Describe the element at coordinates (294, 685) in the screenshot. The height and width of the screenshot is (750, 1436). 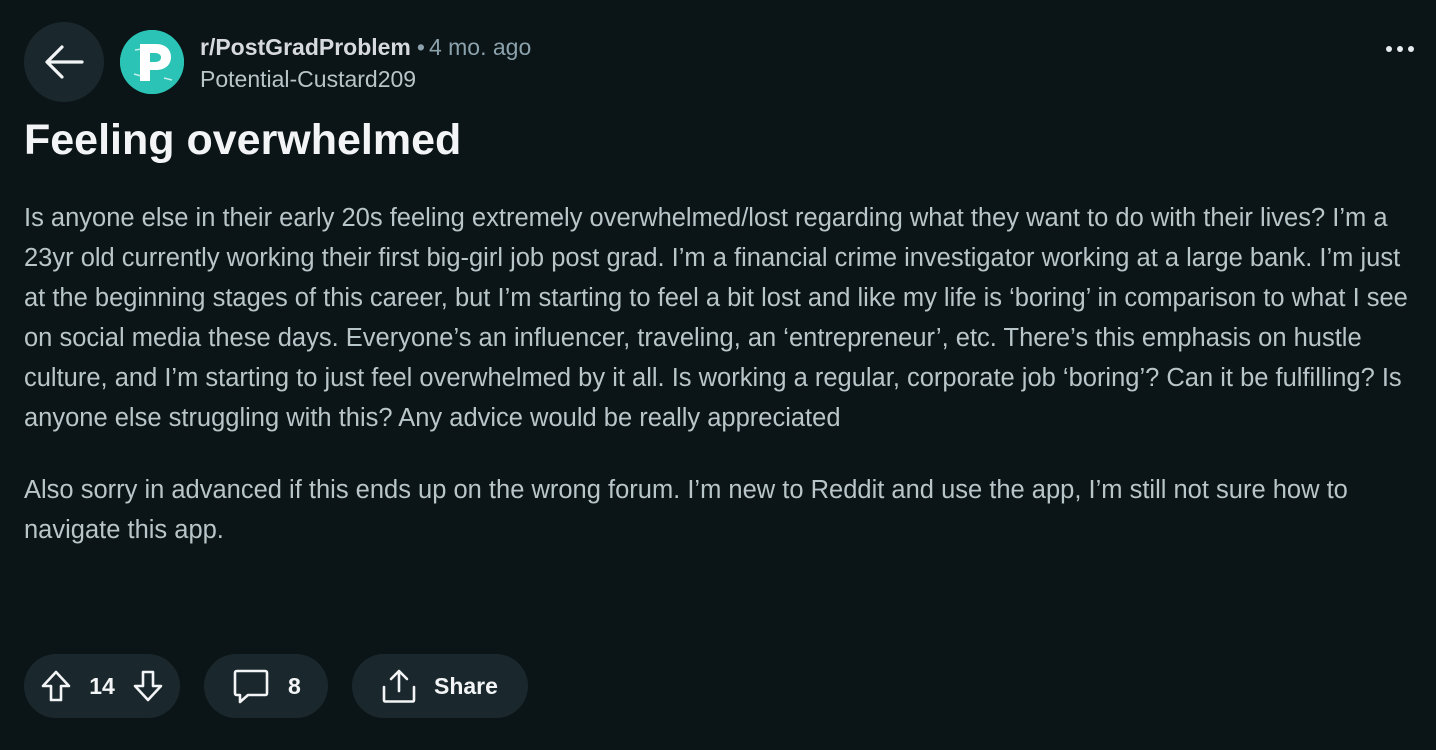
I see `comment-count: 8` at that location.